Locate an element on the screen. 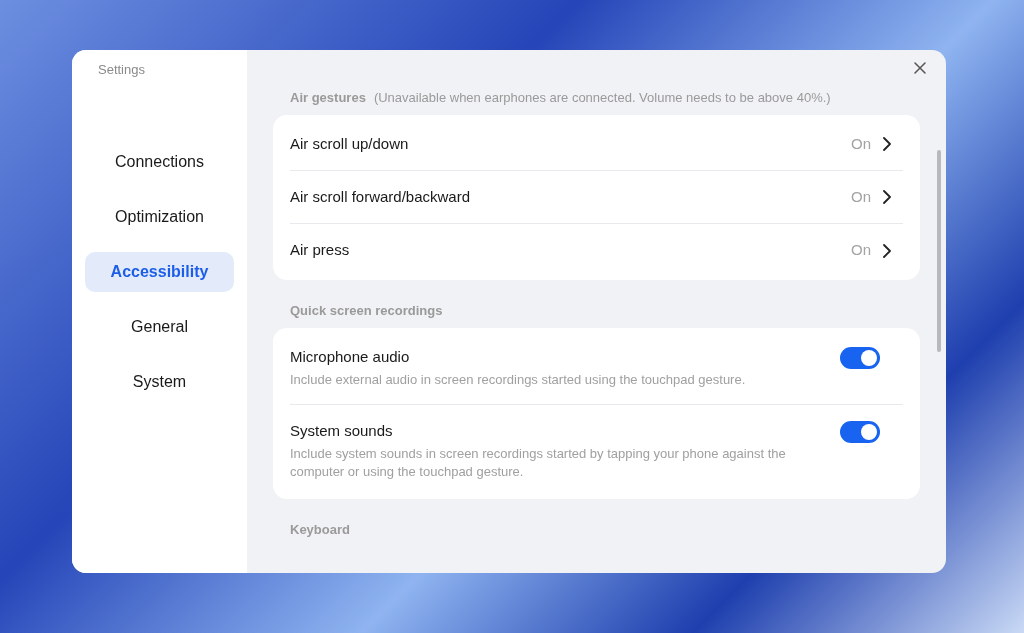 The height and width of the screenshot is (633, 1024). setting-description: Include system sounds in screen recordings started by tapping your phone against the computer or using the touchpad gesture. is located at coordinates (538, 463).